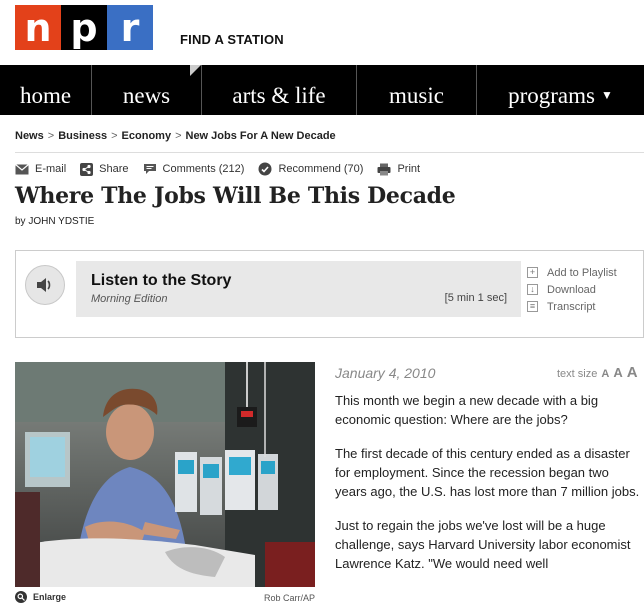 This screenshot has height=610, width=644. I want to click on nav-home: home, so click(46, 90).